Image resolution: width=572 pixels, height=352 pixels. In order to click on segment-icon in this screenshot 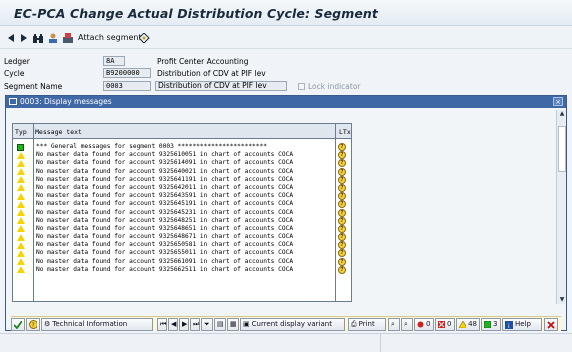, I will do `click(68, 38)`.